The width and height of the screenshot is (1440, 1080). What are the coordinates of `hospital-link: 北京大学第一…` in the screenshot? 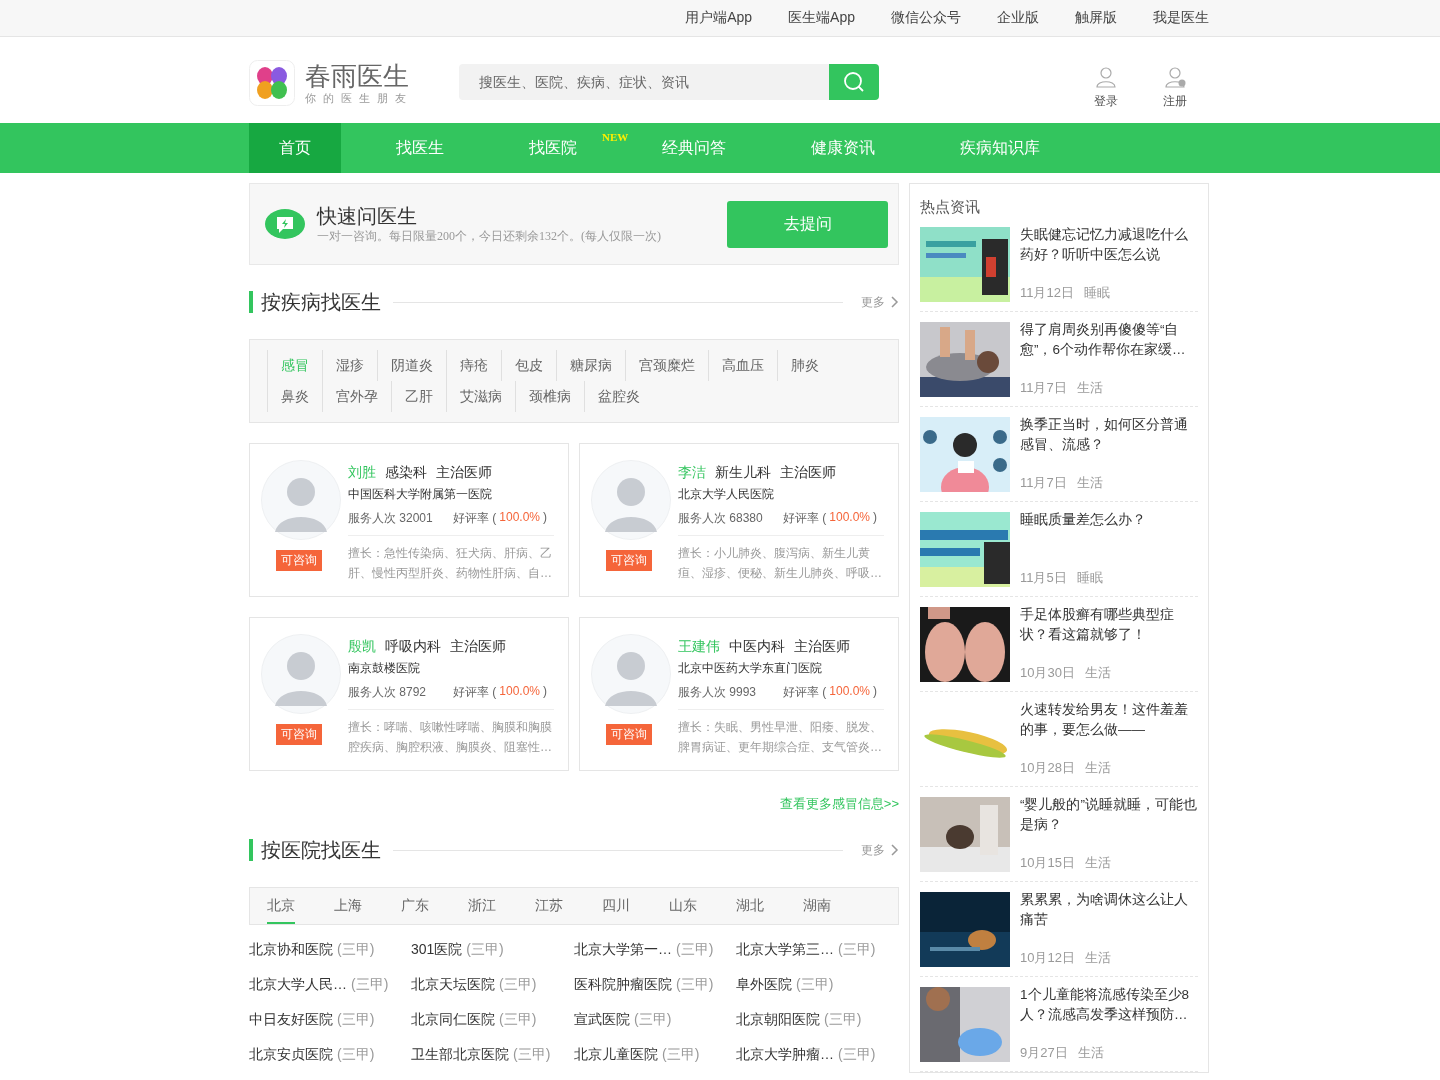 It's located at (623, 949).